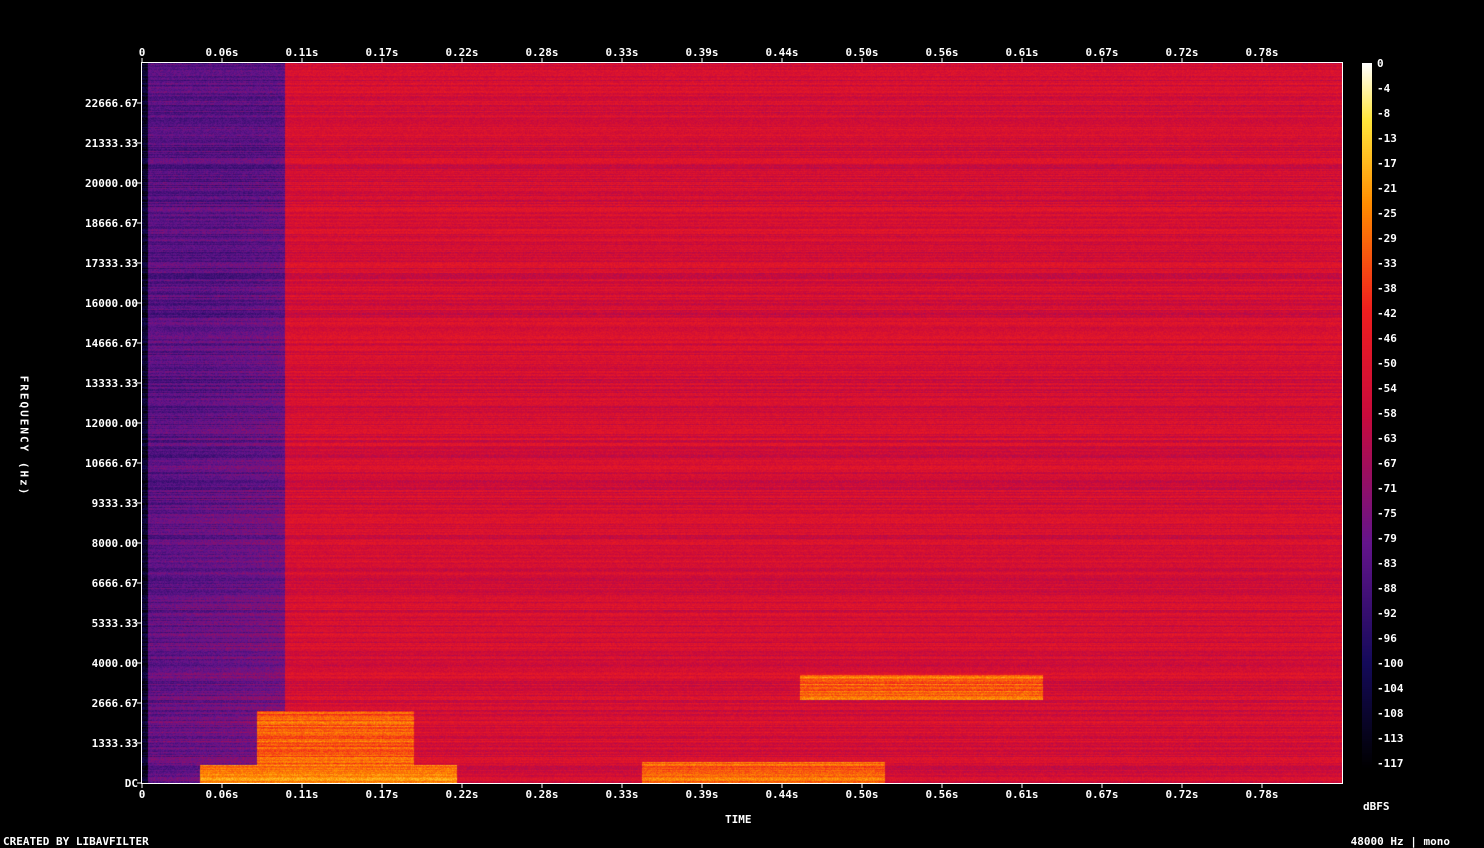 The width and height of the screenshot is (1484, 848). Describe the element at coordinates (115, 743) in the screenshot. I see `y-tick-label: 1333.33` at that location.